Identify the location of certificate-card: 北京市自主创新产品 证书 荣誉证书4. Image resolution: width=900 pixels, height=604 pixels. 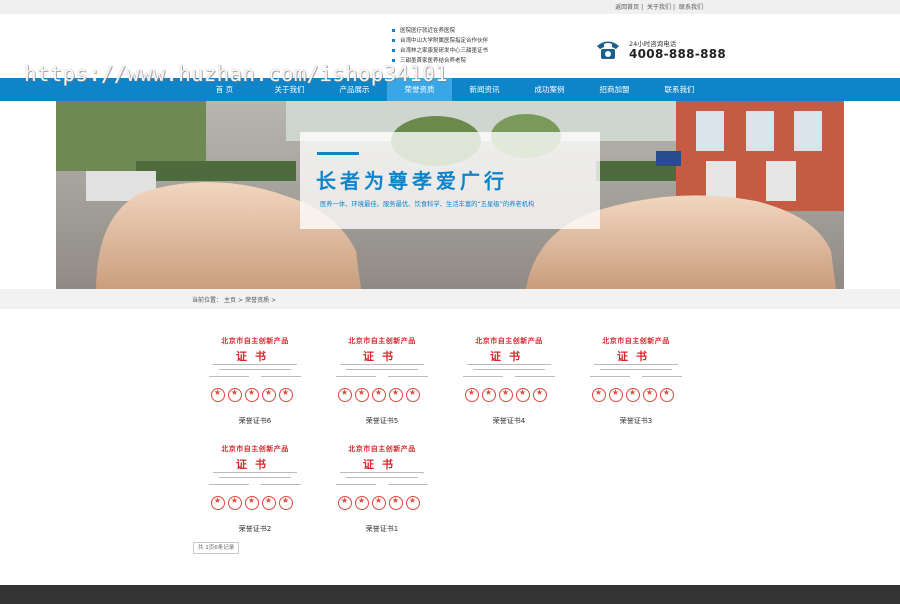
(509, 378).